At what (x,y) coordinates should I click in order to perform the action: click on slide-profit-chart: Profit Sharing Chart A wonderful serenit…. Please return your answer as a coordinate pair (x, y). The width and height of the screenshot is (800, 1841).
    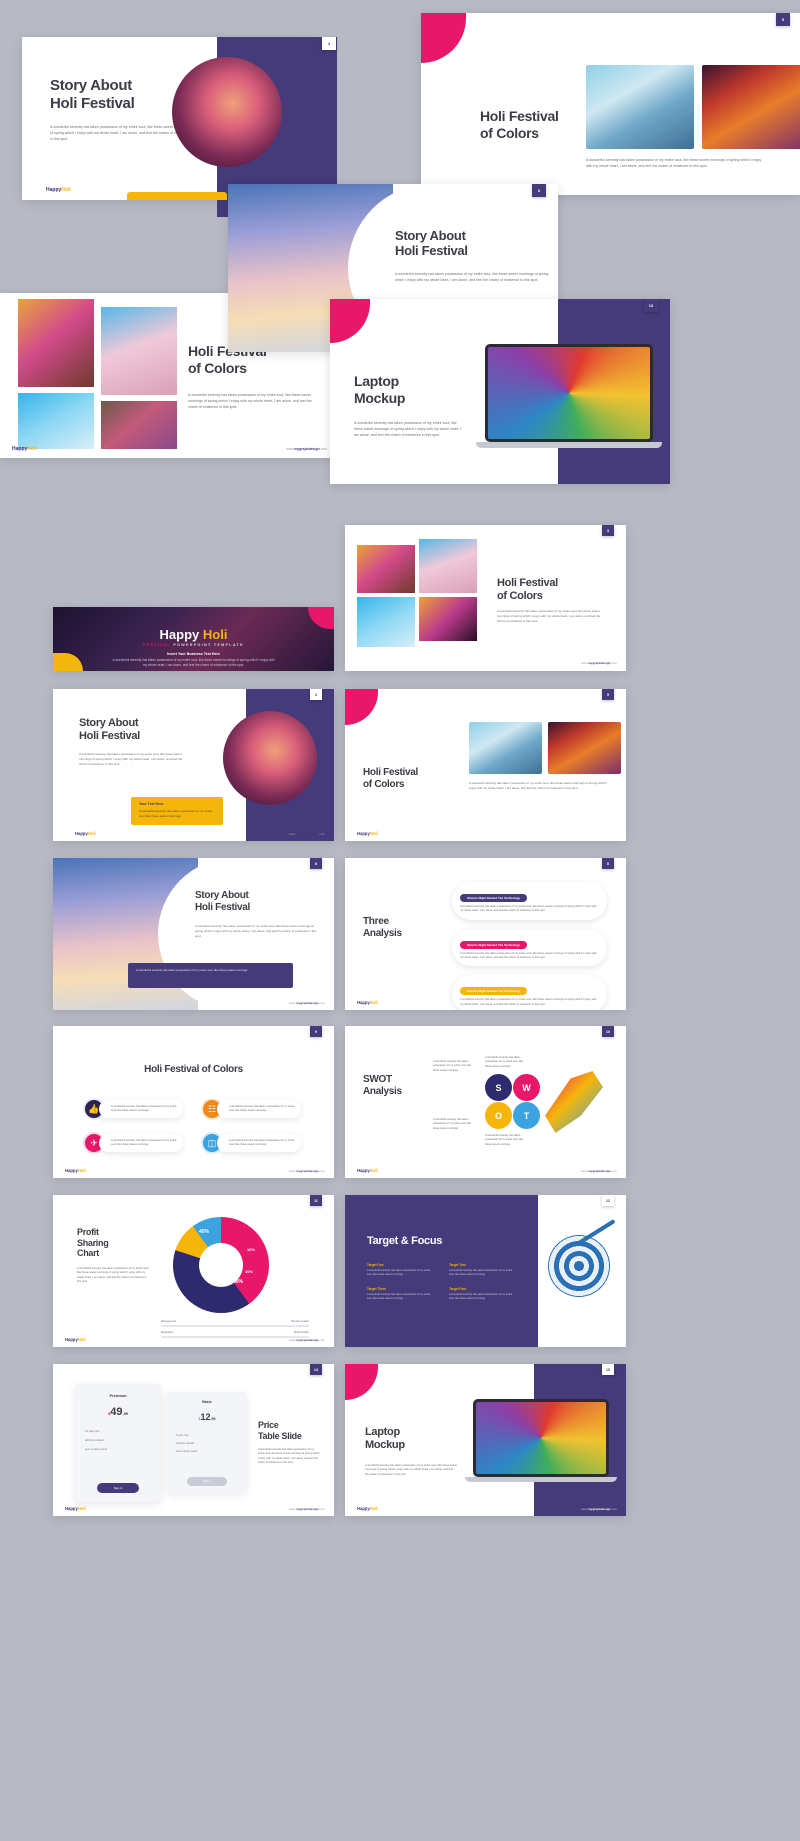
    Looking at the image, I should click on (193, 1271).